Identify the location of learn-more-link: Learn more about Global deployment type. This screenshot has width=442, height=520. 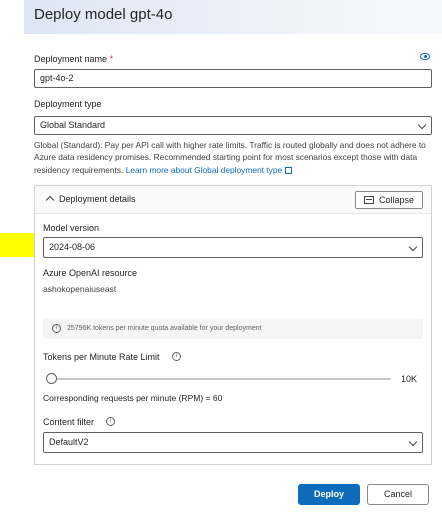
(209, 169).